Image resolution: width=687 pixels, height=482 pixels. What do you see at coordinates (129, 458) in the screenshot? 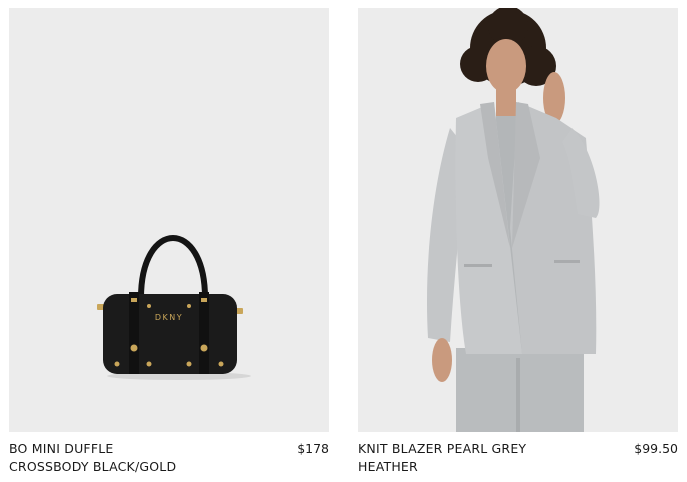
I see `product-name: BO MINI DUFFLE CROSSBODY BLACK/GOLD` at bounding box center [129, 458].